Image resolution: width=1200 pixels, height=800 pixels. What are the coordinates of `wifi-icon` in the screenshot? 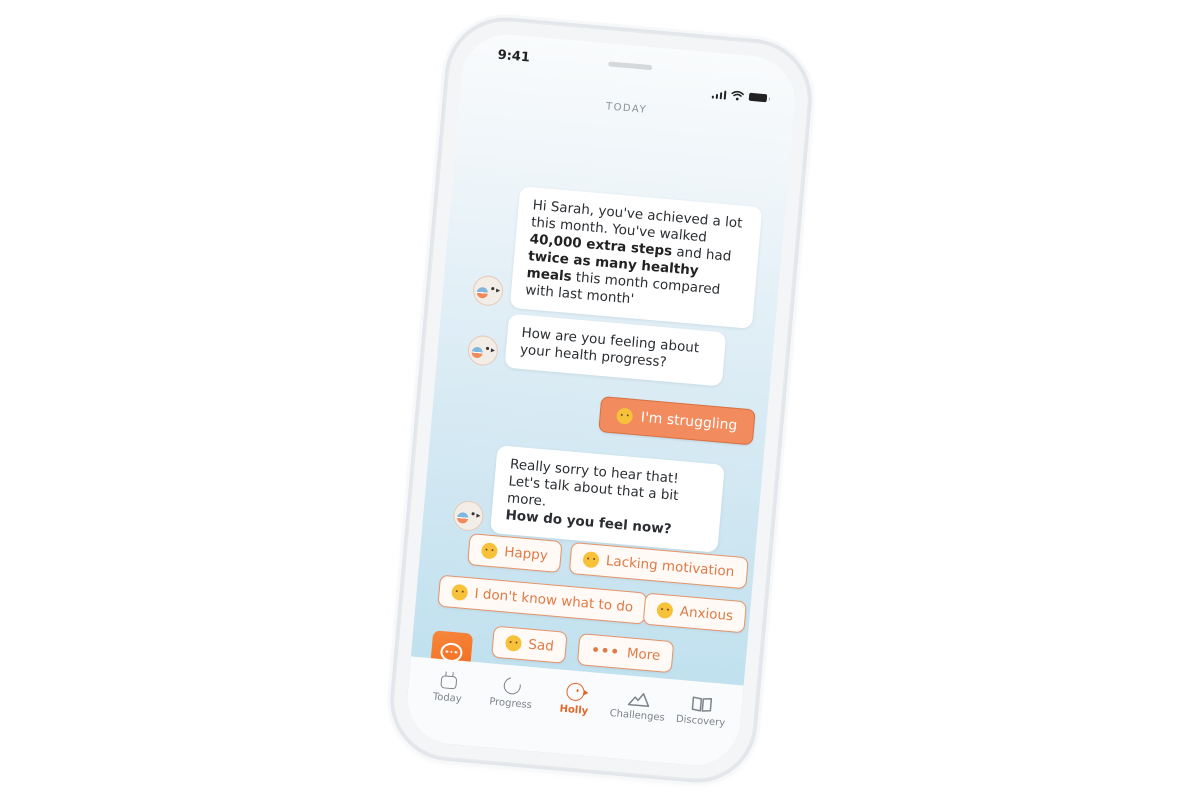 It's located at (738, 95).